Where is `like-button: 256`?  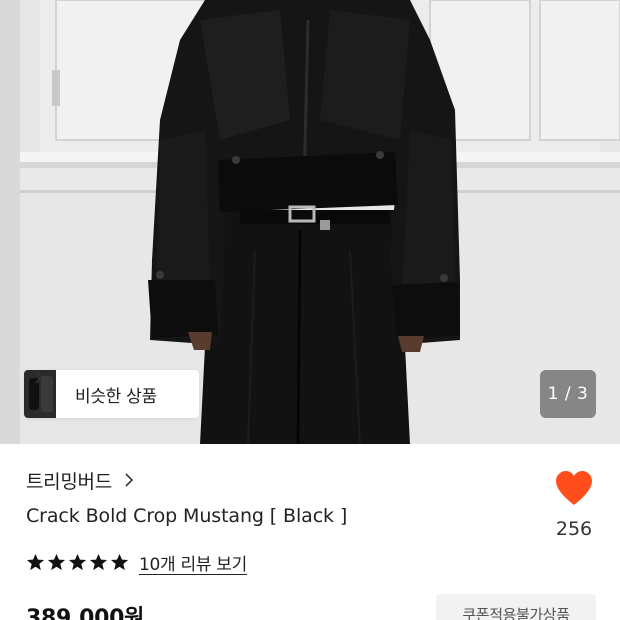 like-button: 256 is located at coordinates (574, 505).